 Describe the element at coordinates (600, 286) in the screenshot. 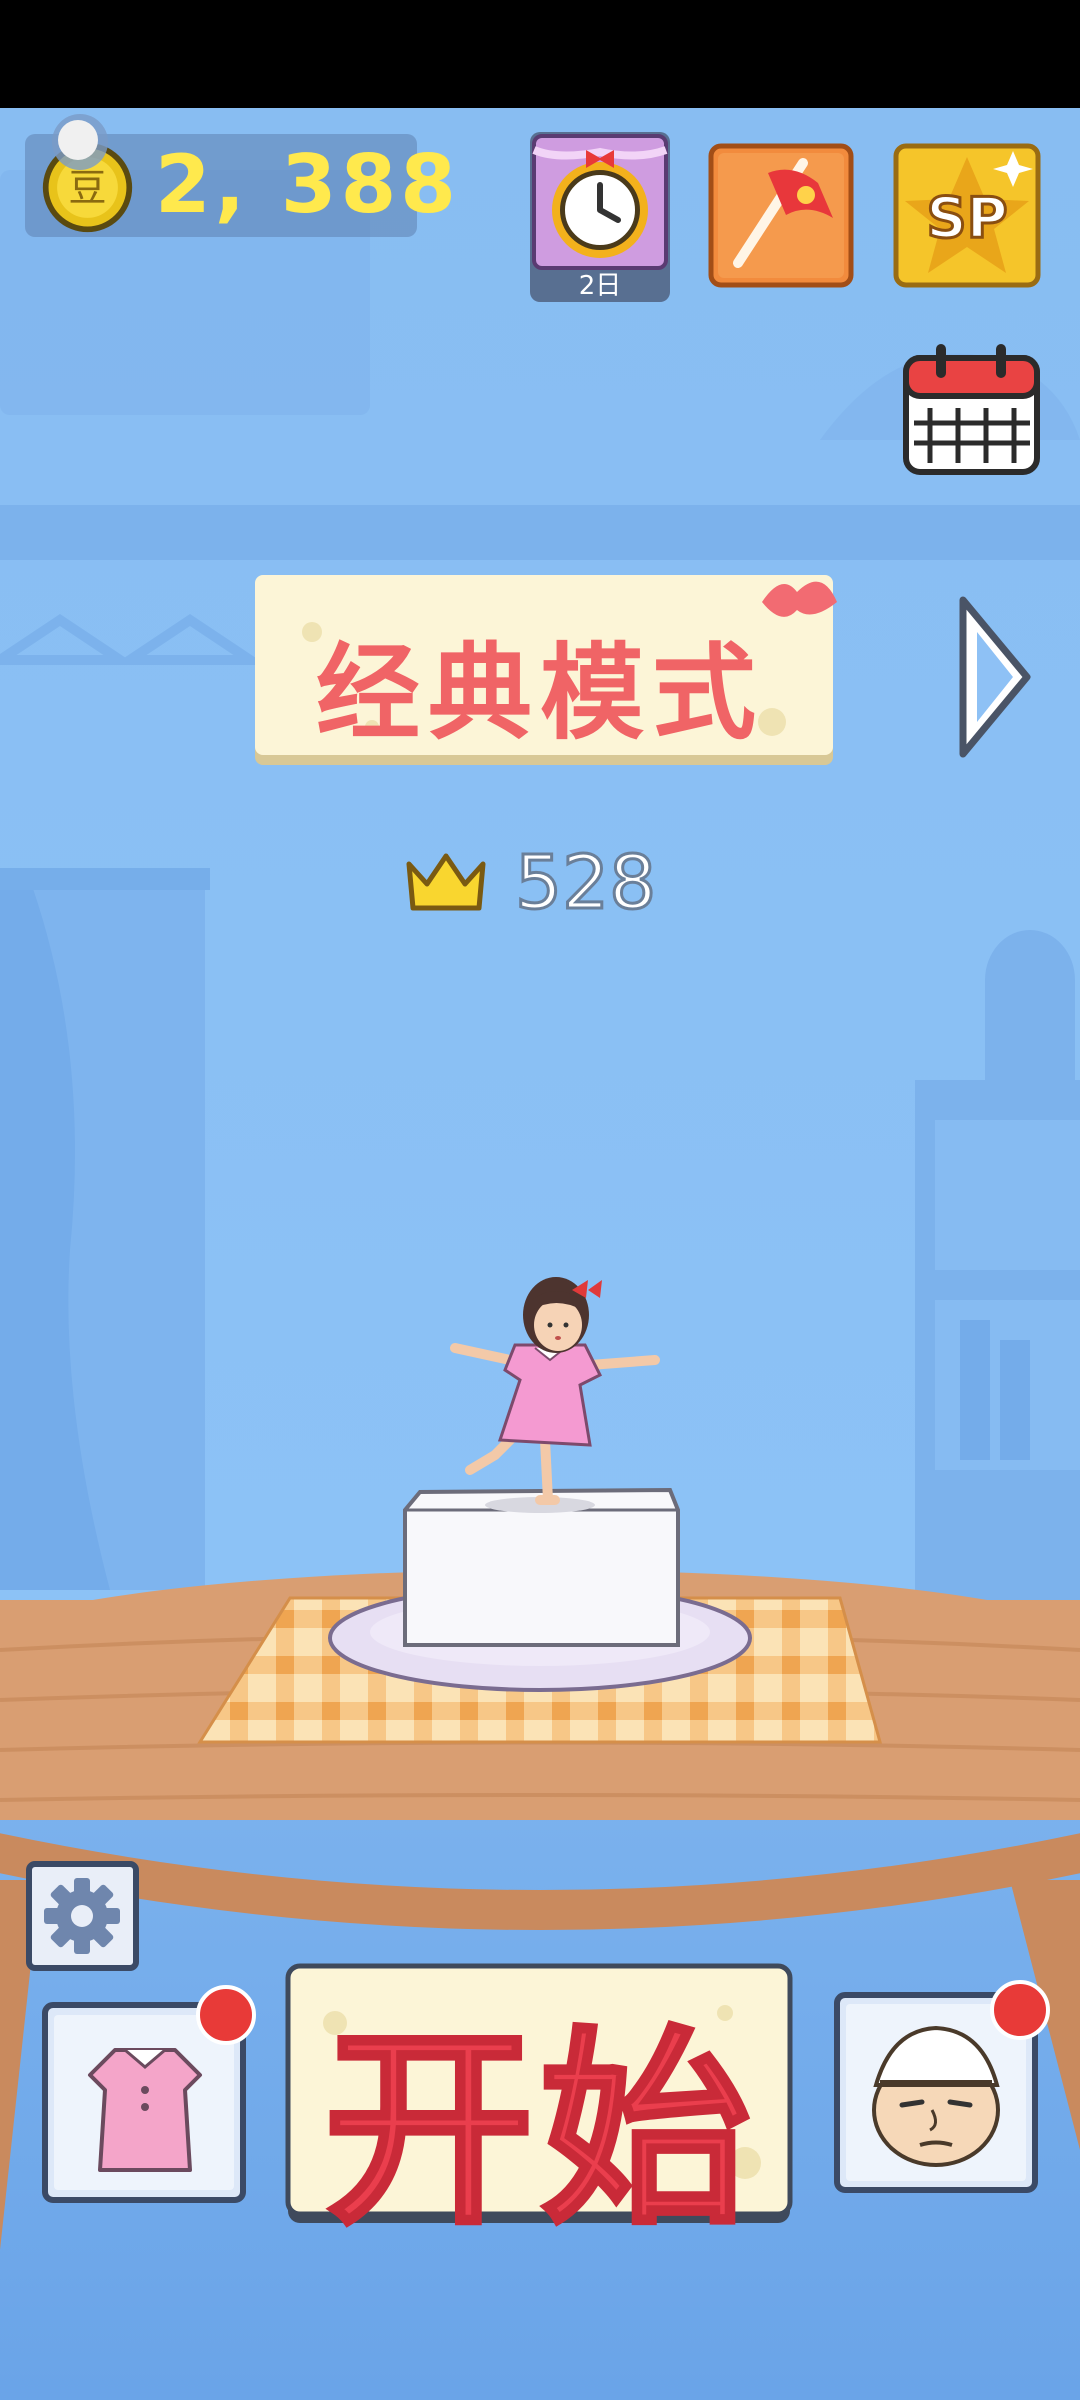

I see `daily-day-label: 2日` at that location.